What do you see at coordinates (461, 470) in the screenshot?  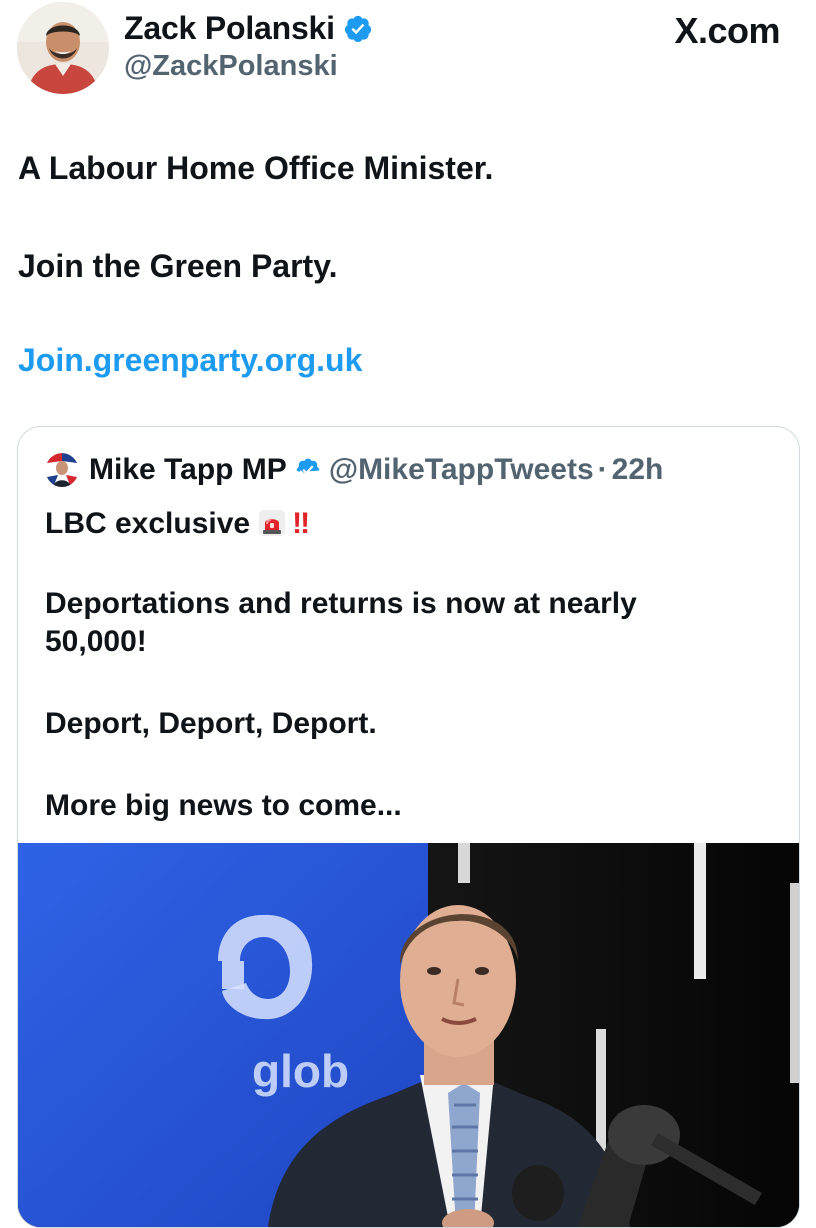 I see `quoted-author-handle: @MikeTappTweets` at bounding box center [461, 470].